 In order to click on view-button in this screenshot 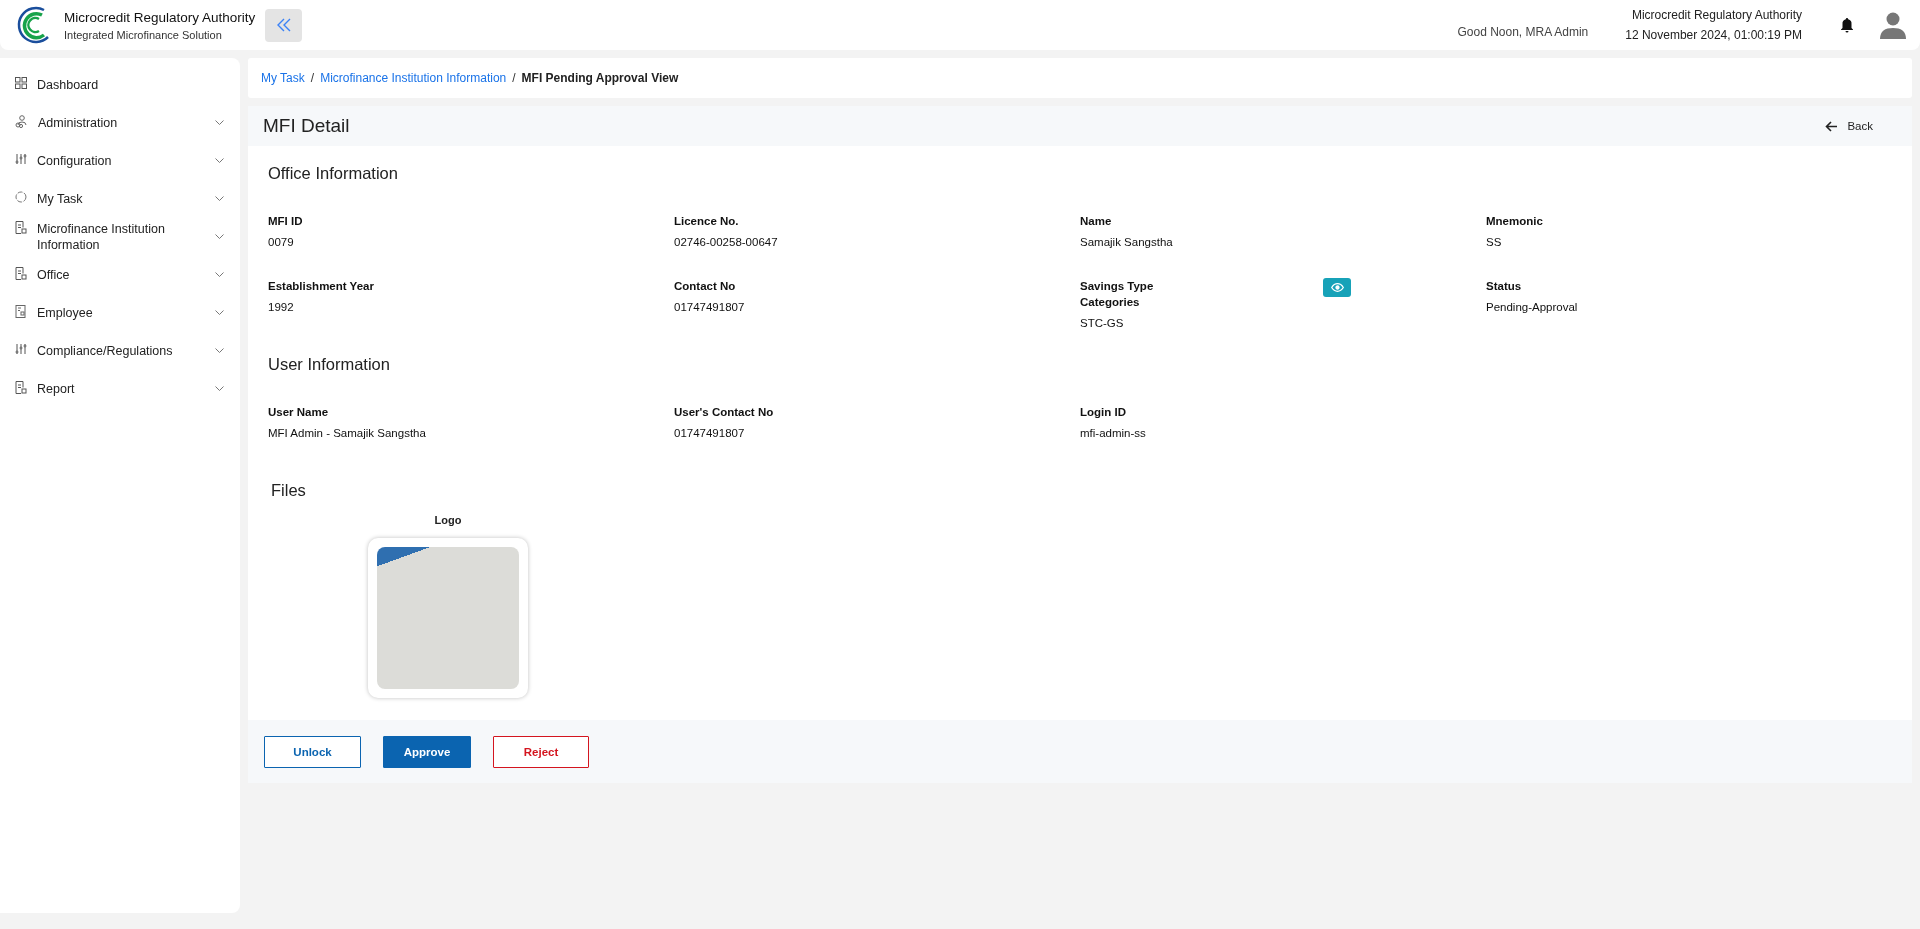, I will do `click(1337, 287)`.